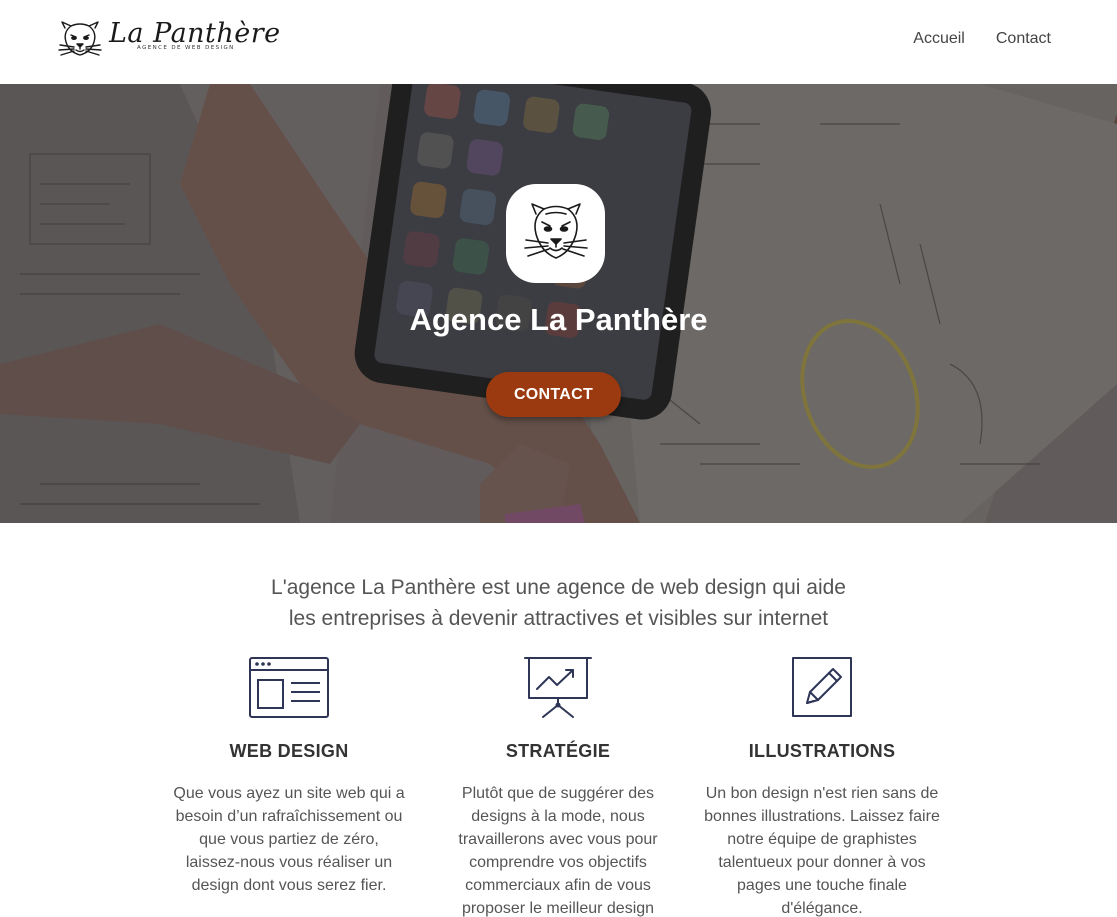  Describe the element at coordinates (558, 793) in the screenshot. I see `feature-line: Plutôt que de suggérer des` at that location.